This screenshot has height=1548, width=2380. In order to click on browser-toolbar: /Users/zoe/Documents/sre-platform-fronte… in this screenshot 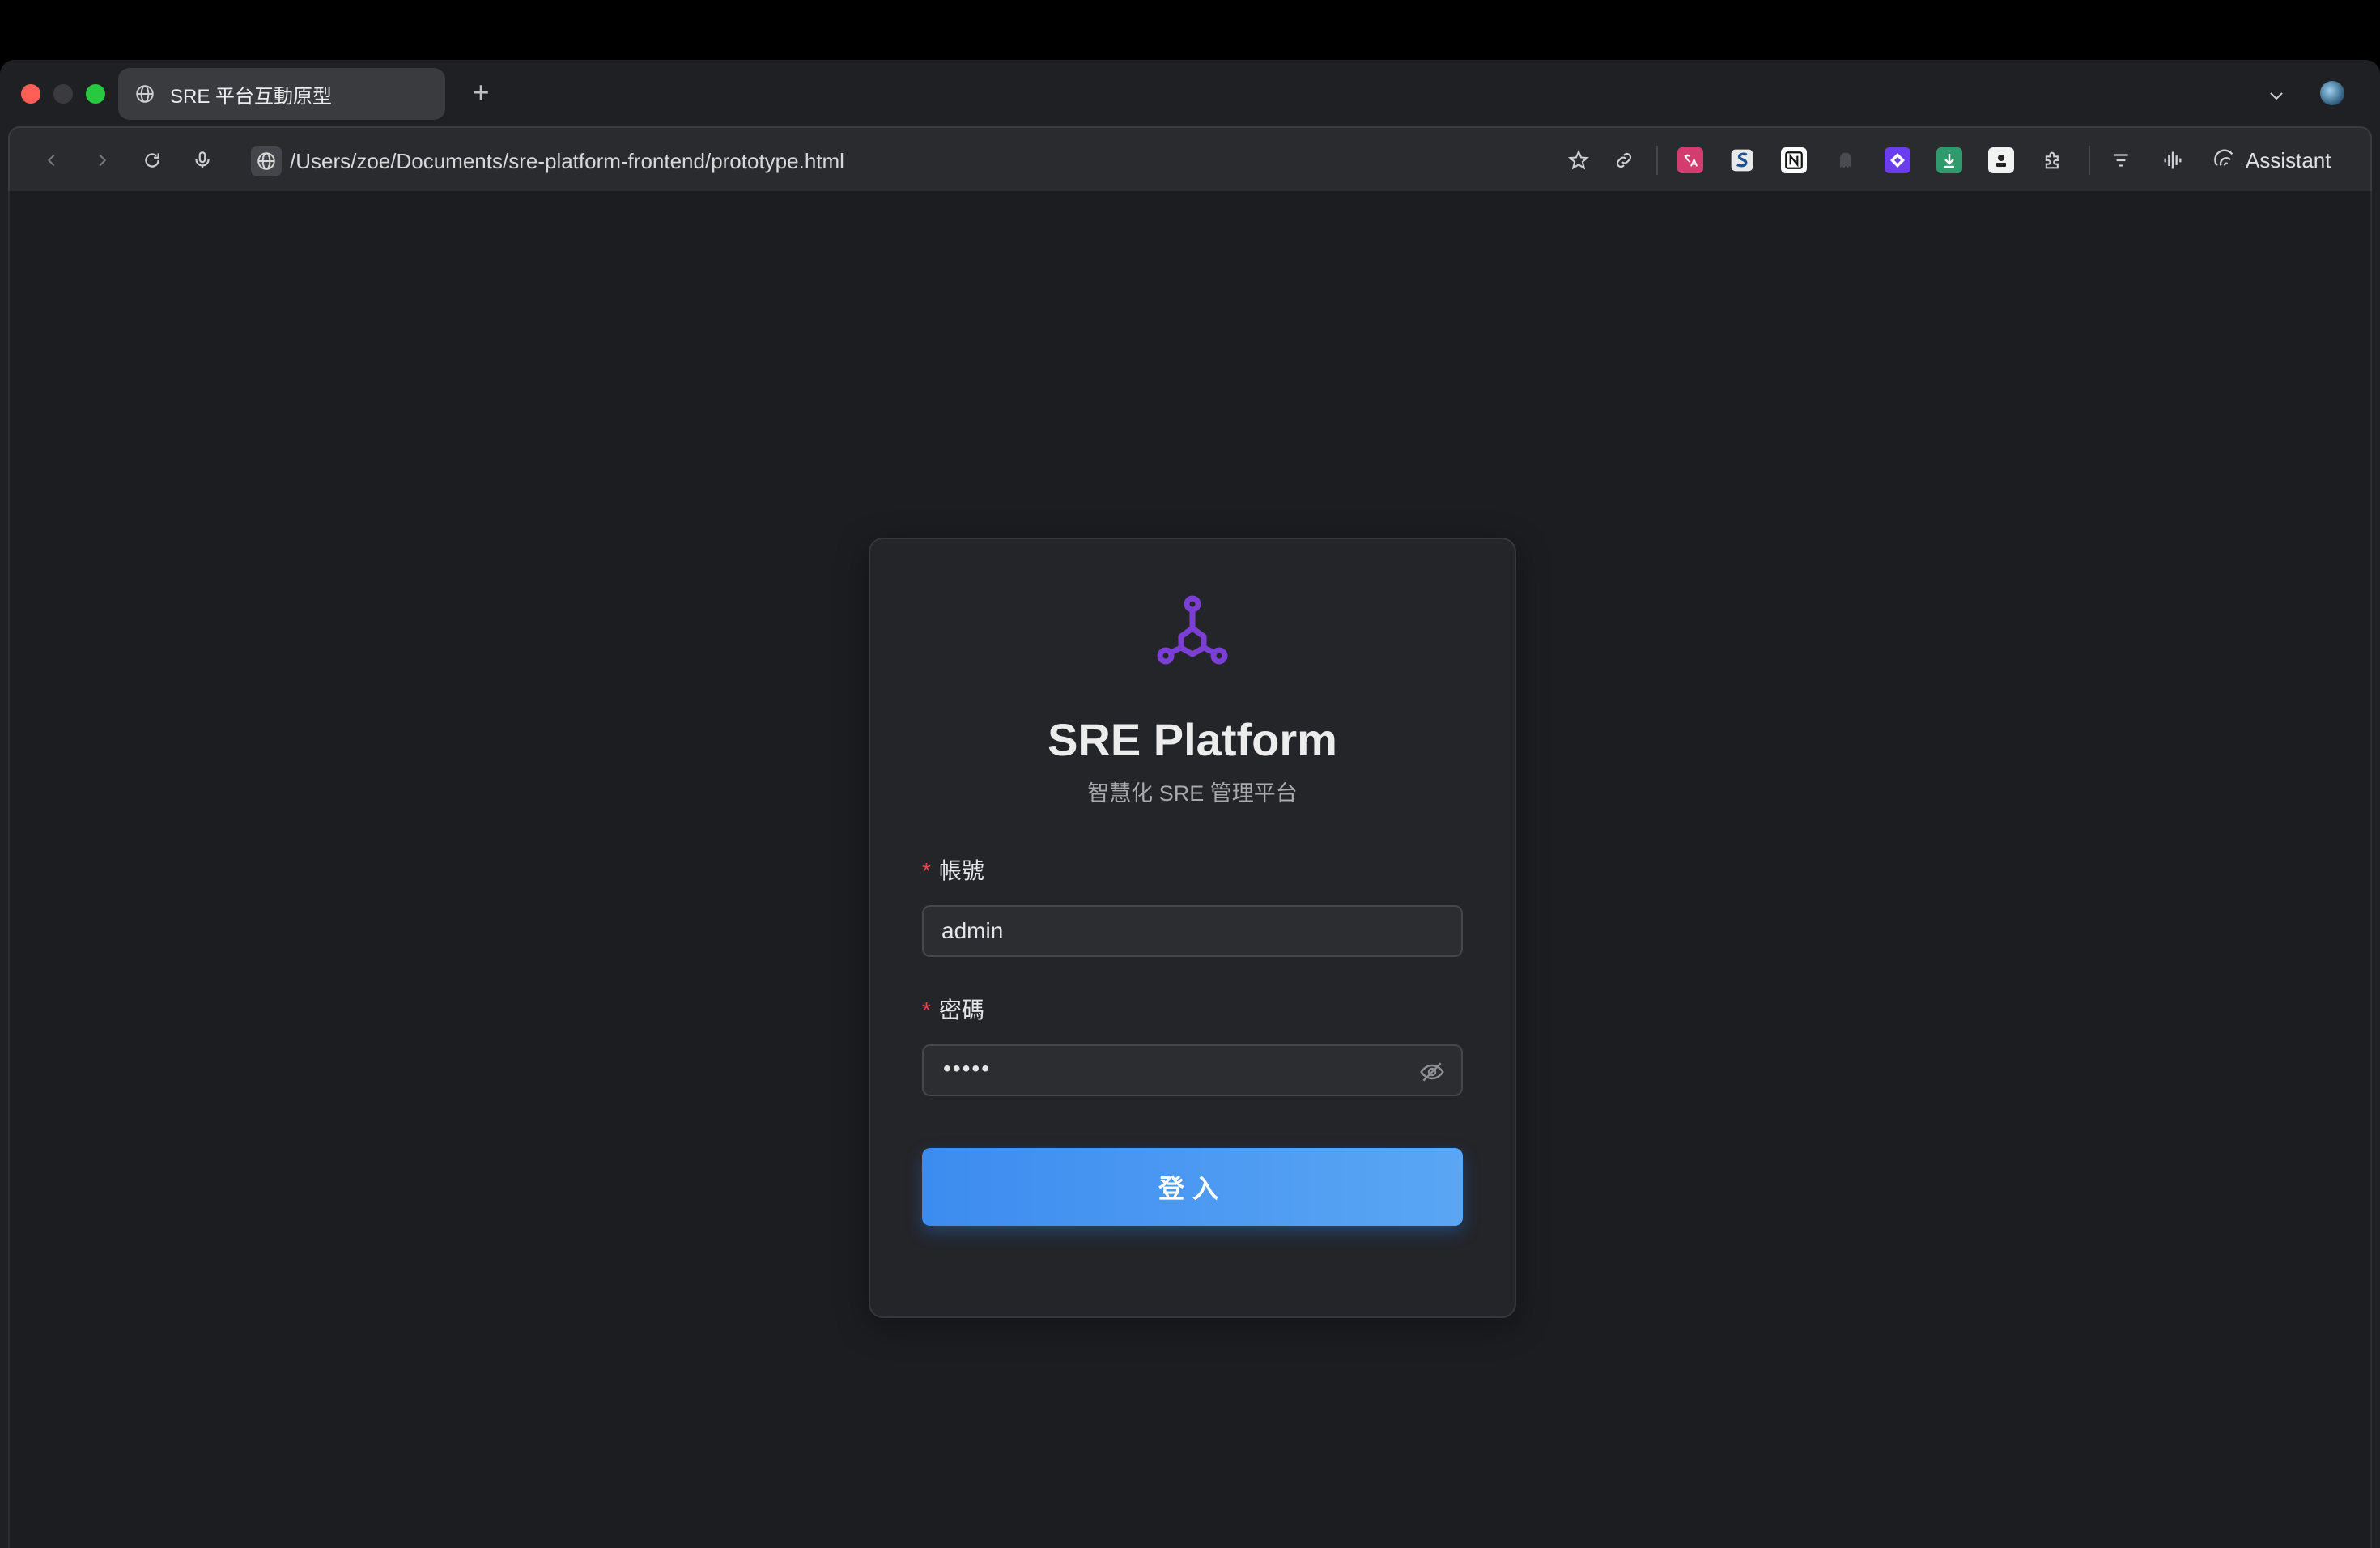, I will do `click(1190, 158)`.